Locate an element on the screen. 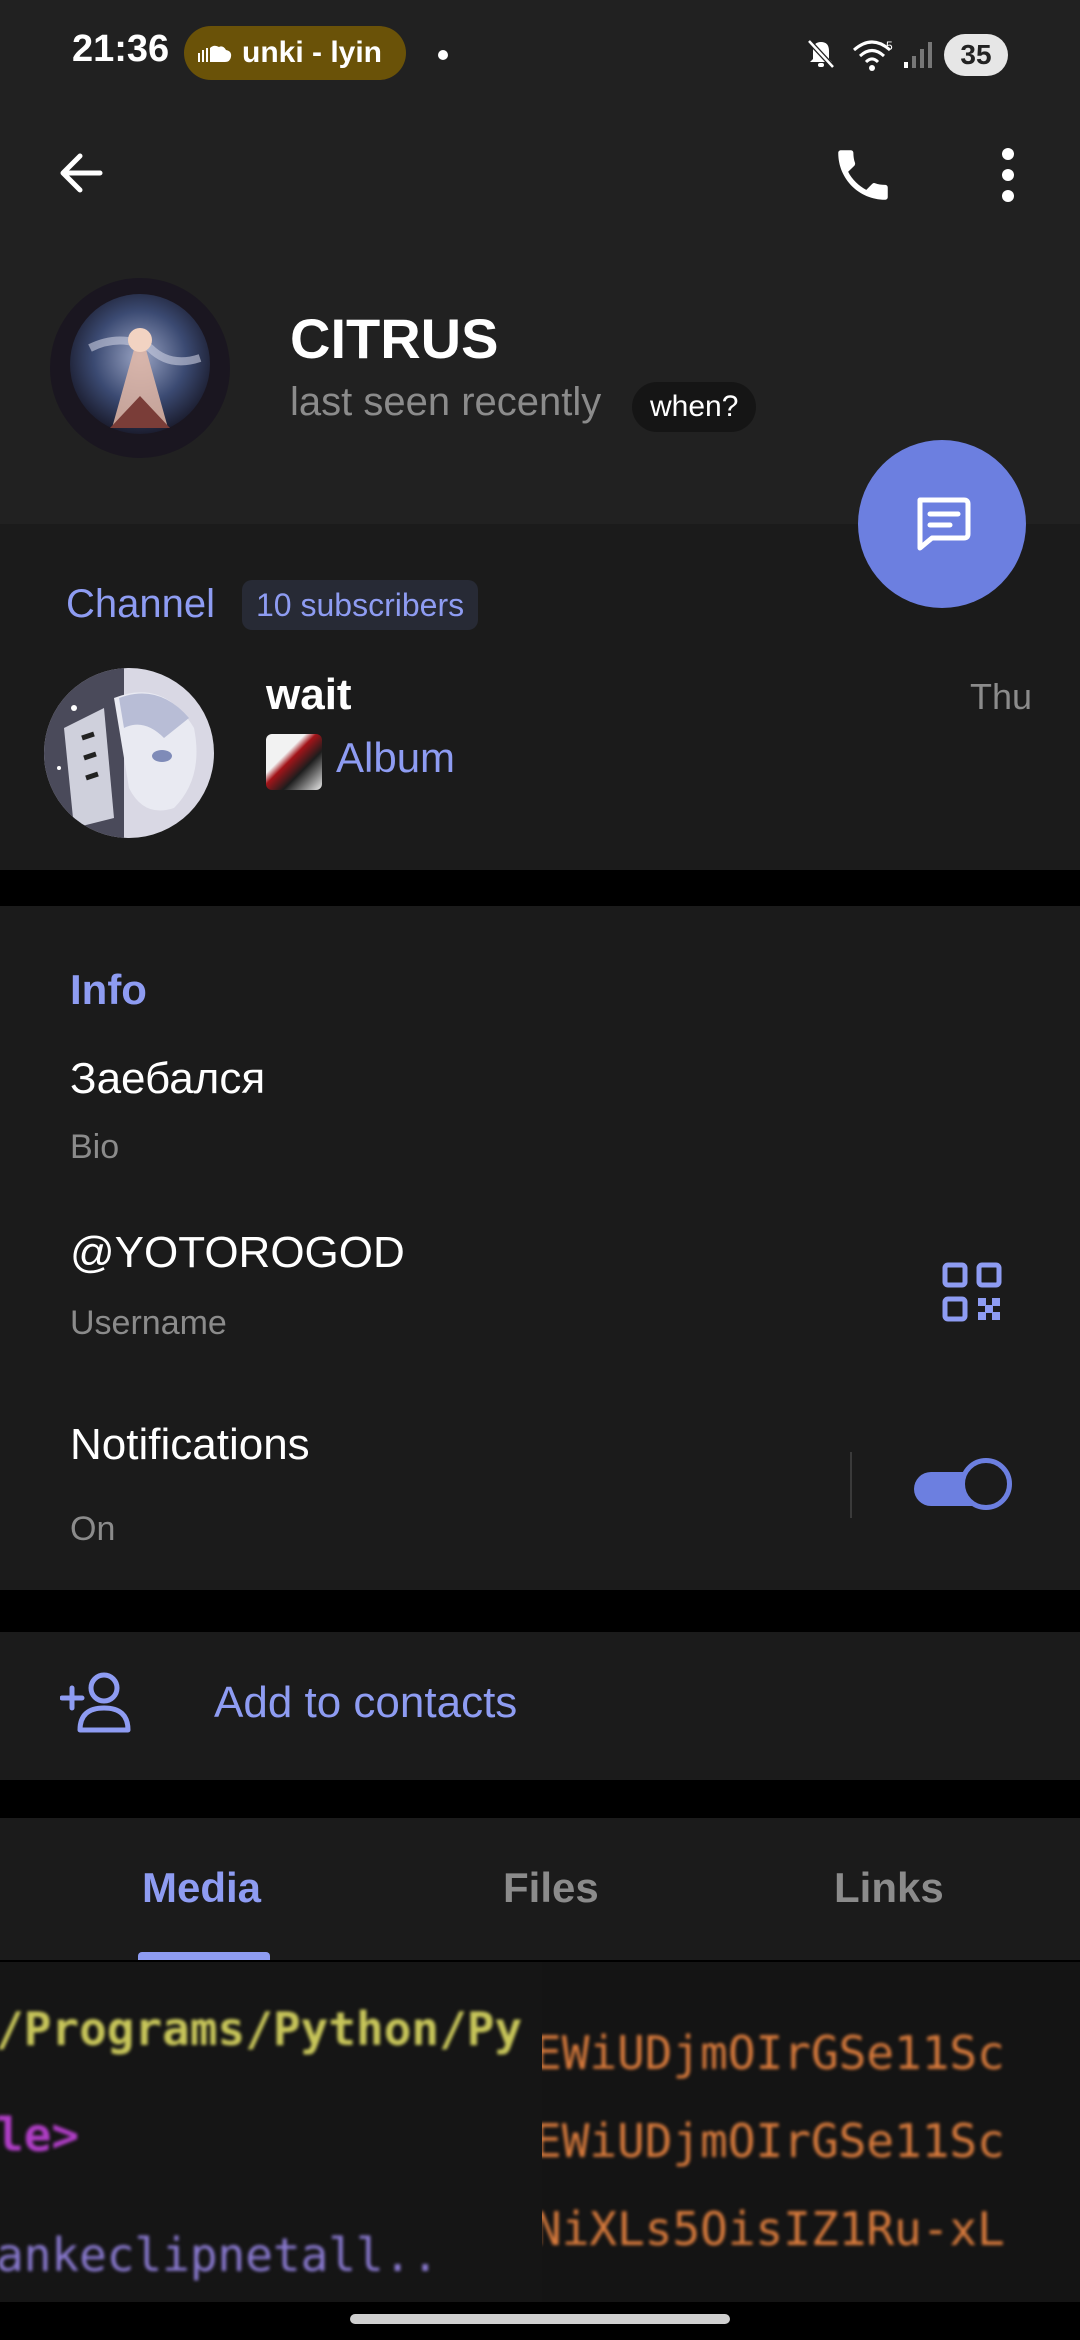 This screenshot has width=1080, height=2340. code-line: le> is located at coordinates (40, 2135).